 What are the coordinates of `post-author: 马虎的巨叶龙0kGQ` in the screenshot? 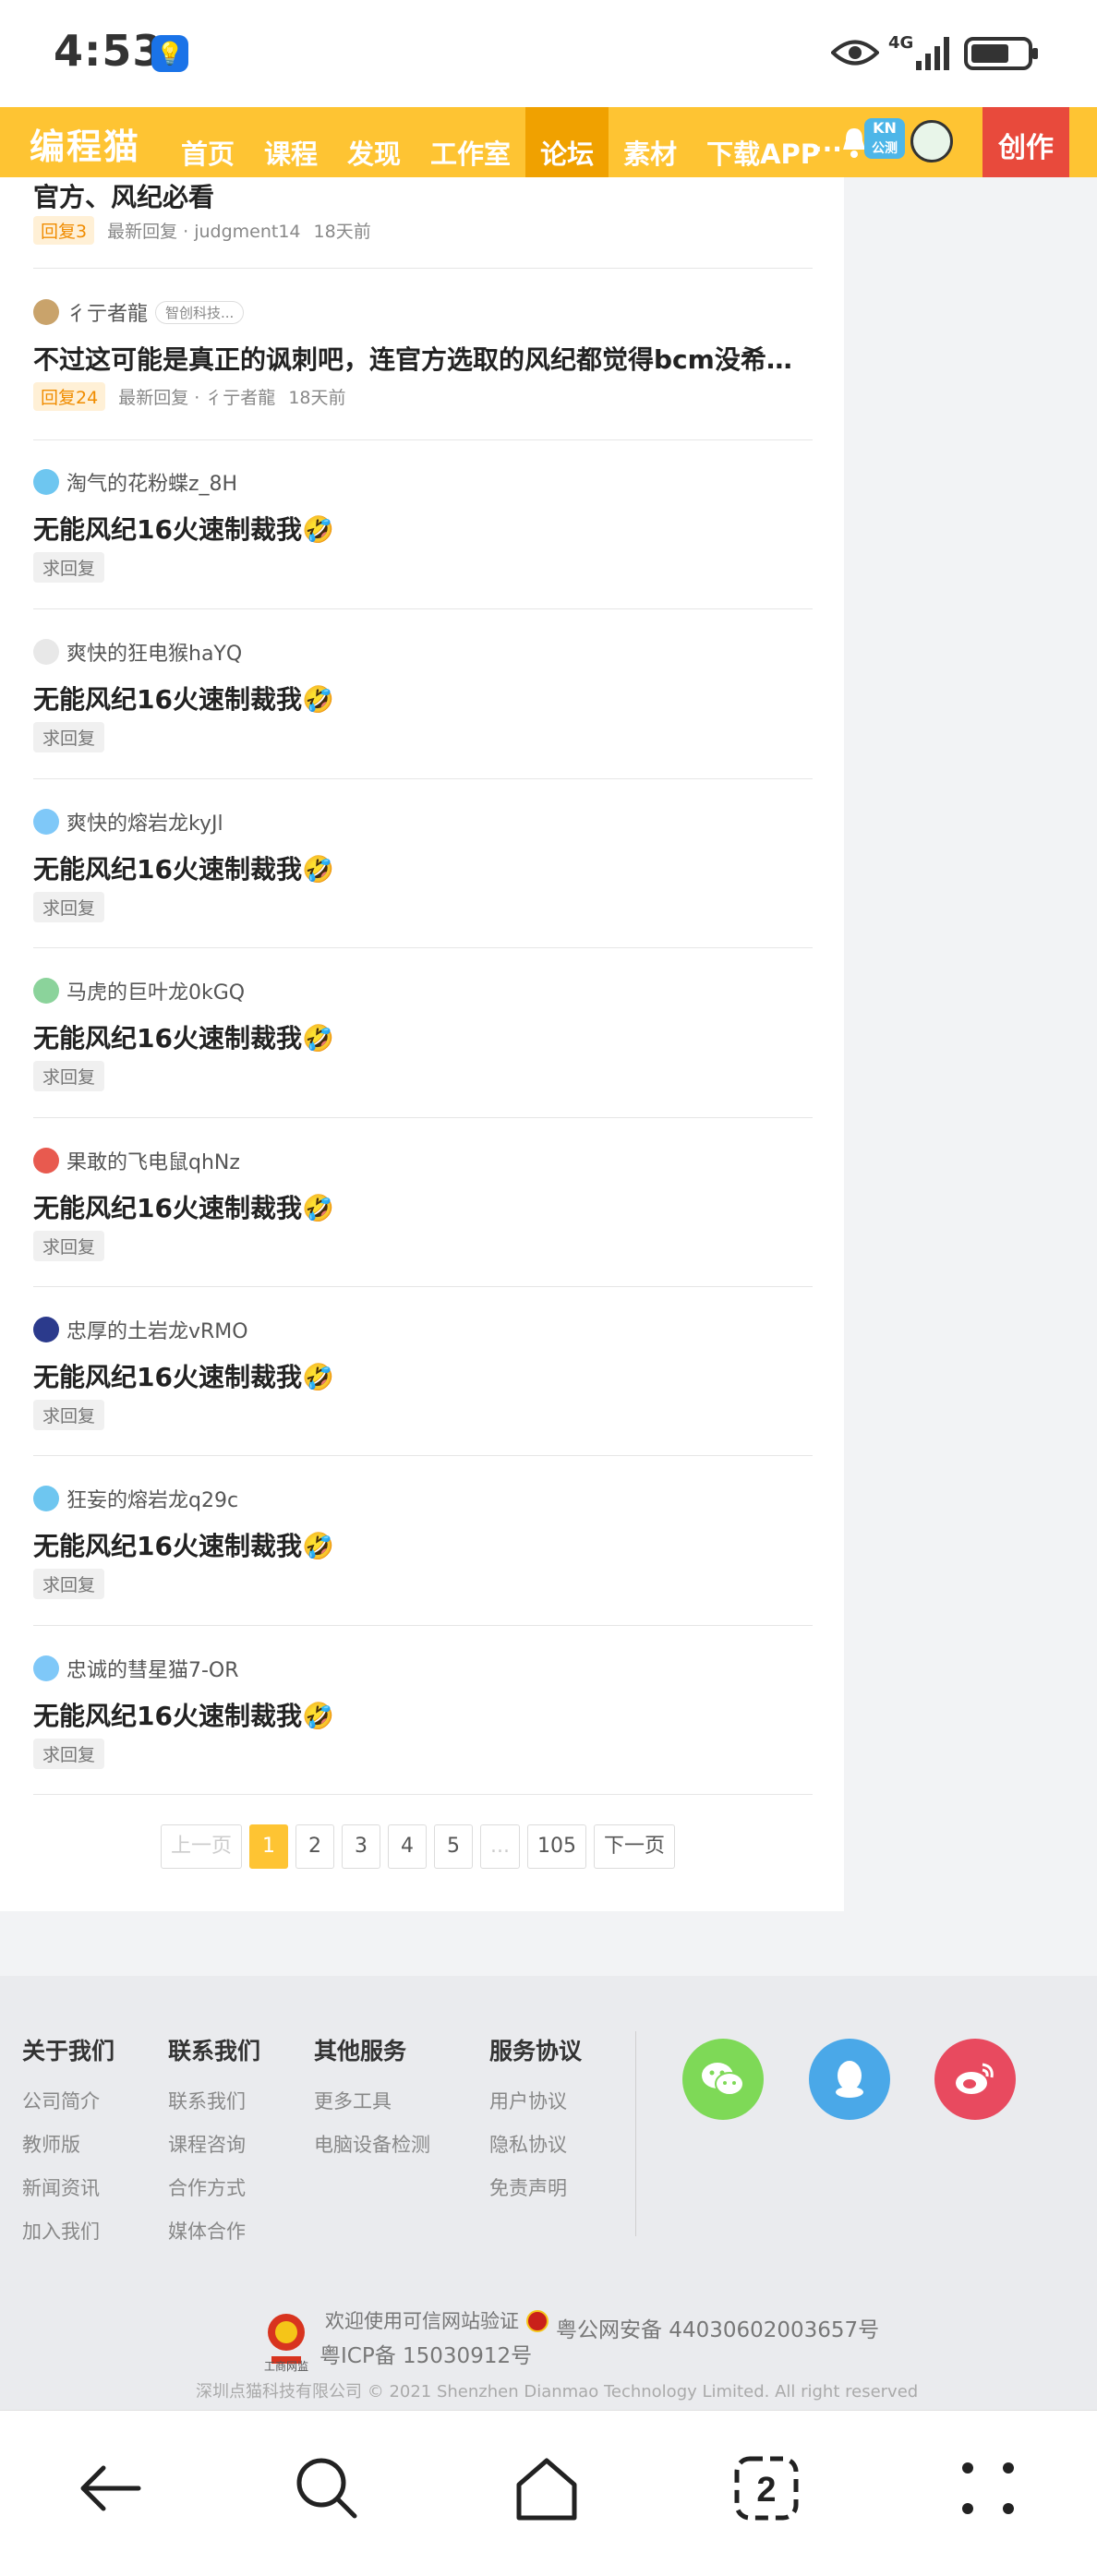 It's located at (155, 990).